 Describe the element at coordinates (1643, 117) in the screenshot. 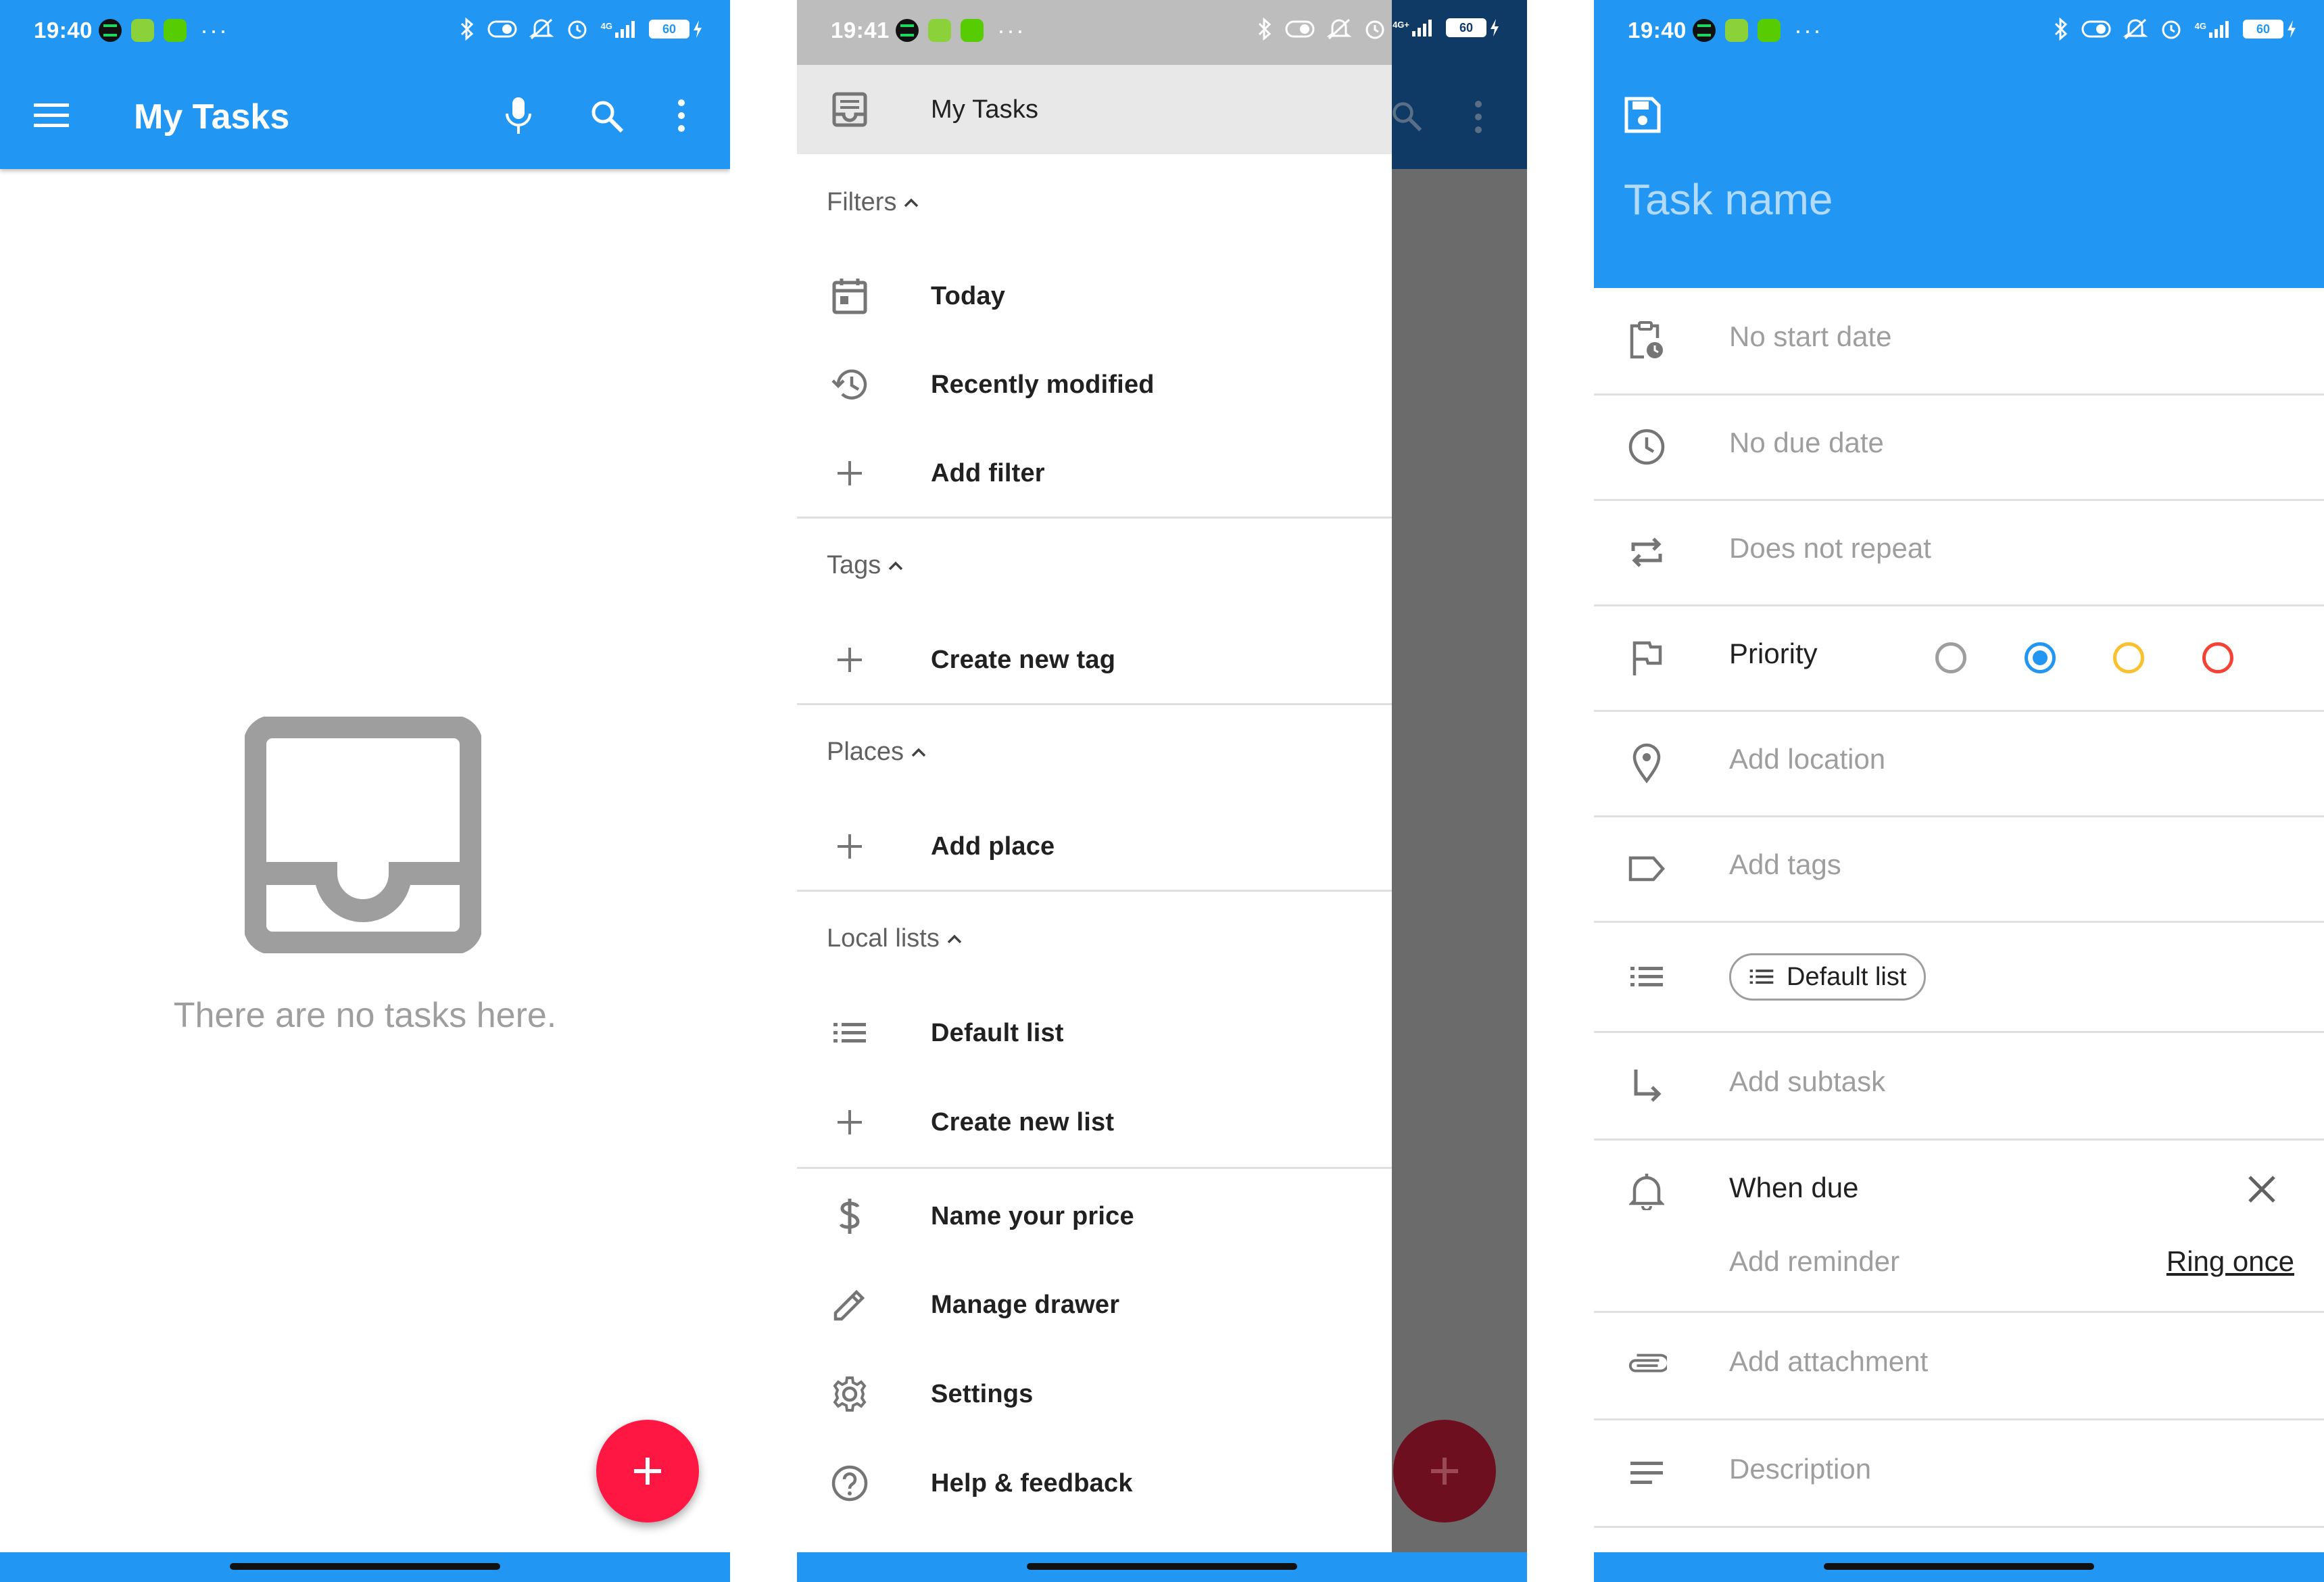

I see `save-icon` at that location.